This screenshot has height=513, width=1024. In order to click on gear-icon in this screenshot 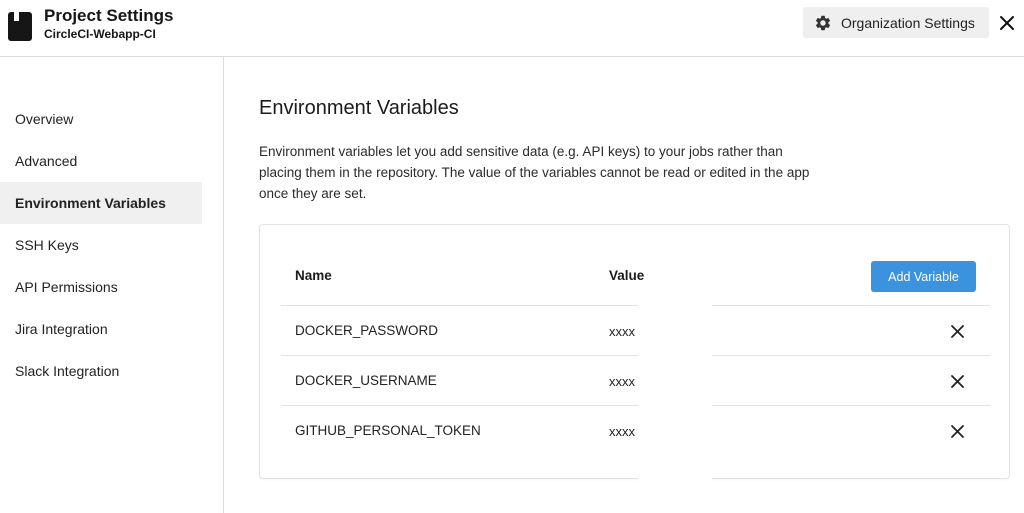, I will do `click(823, 22)`.